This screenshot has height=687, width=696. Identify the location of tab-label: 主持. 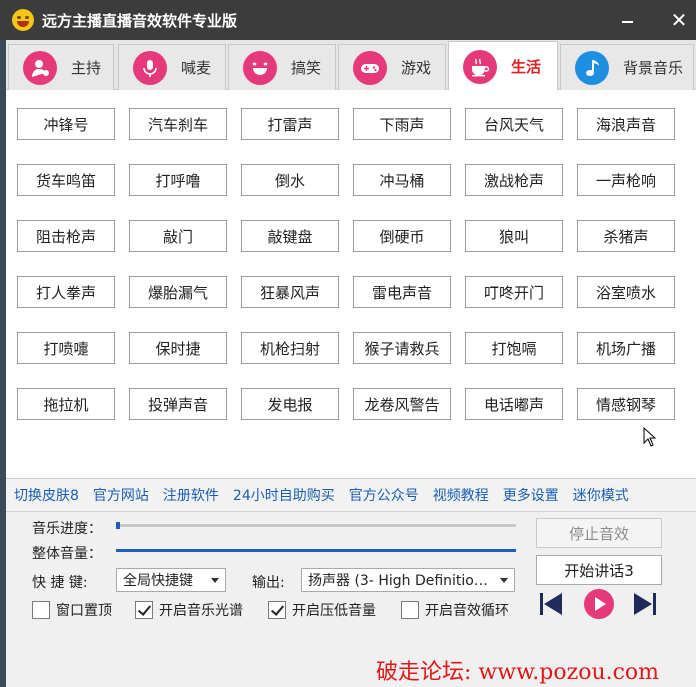
(86, 68).